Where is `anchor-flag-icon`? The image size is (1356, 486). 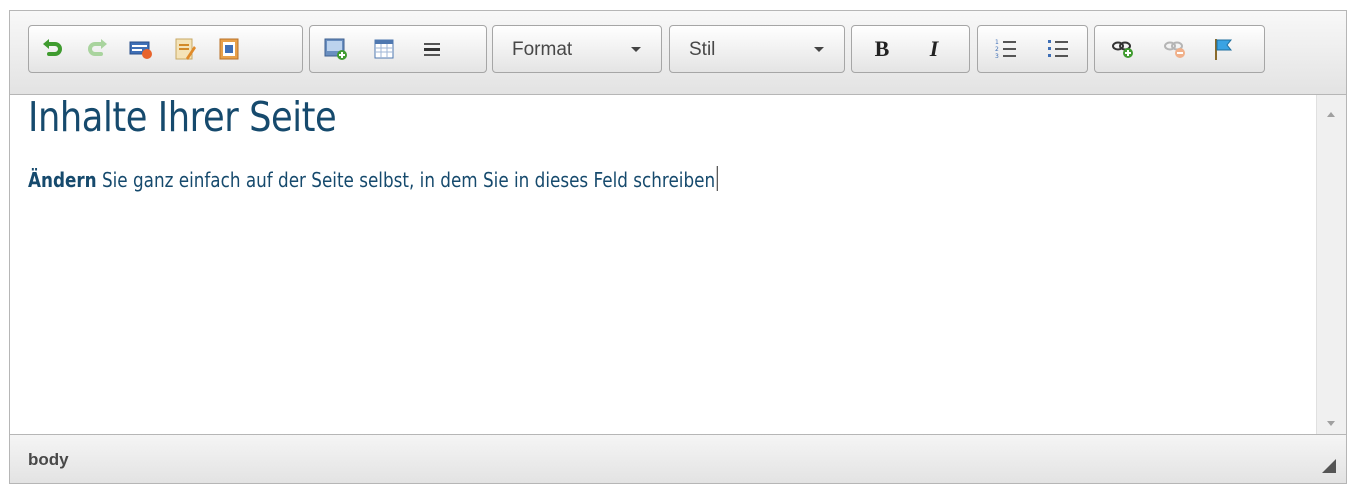 anchor-flag-icon is located at coordinates (1224, 49).